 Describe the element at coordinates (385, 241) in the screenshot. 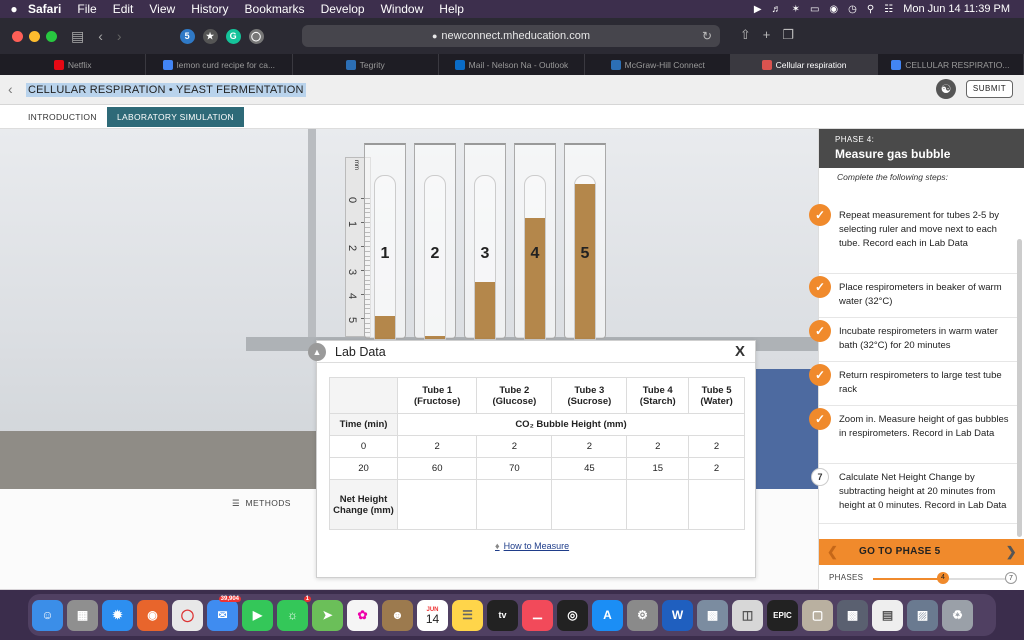

I see `test-tube: 1` at that location.